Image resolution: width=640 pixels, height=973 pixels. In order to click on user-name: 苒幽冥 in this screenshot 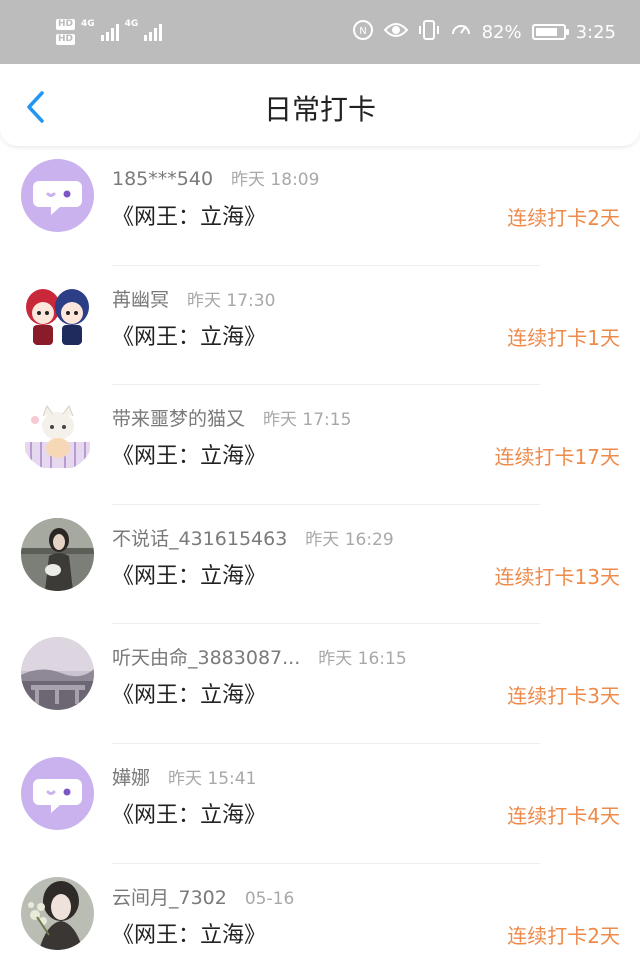, I will do `click(140, 298)`.